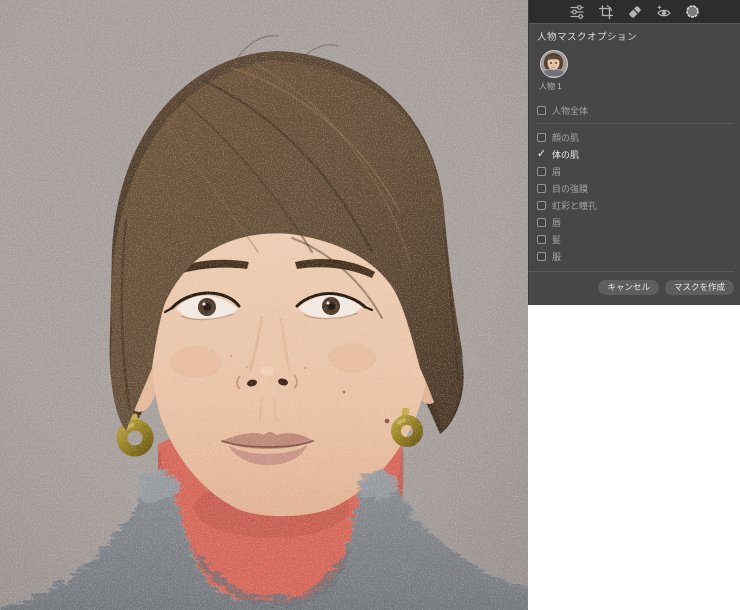 The height and width of the screenshot is (610, 740). Describe the element at coordinates (587, 37) in the screenshot. I see `panel-title: 人物マスクオプション` at that location.